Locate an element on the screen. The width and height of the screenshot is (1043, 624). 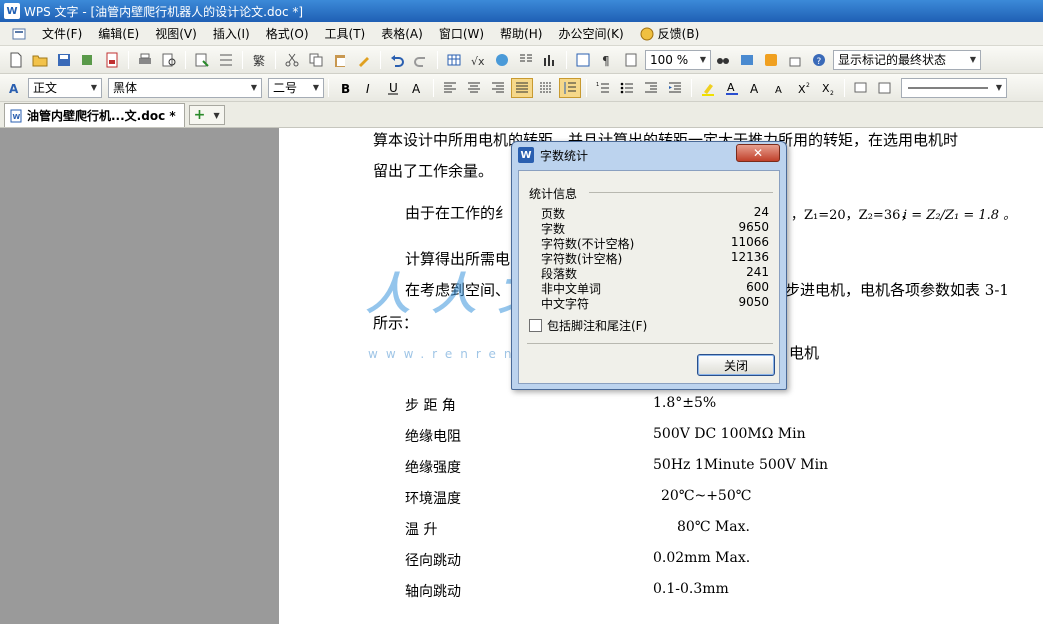
grow-font-icon: A is located at coordinates (756, 88).